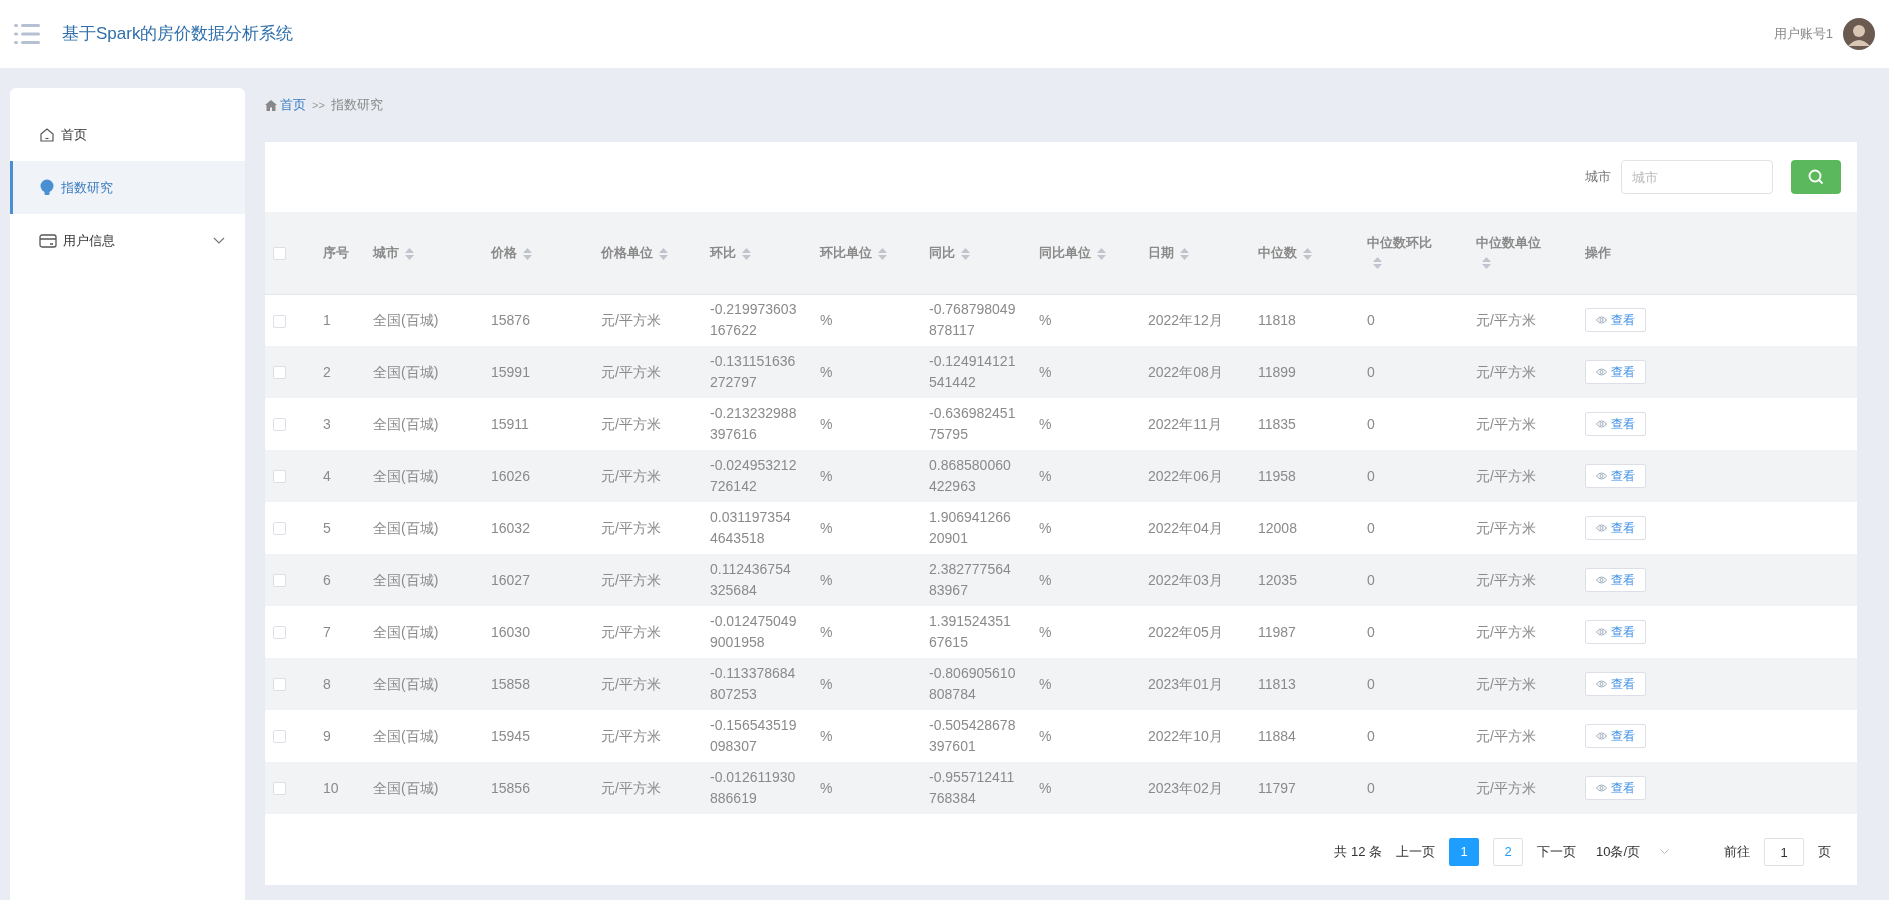 The width and height of the screenshot is (1889, 900). I want to click on goto-label: 前往, so click(1737, 852).